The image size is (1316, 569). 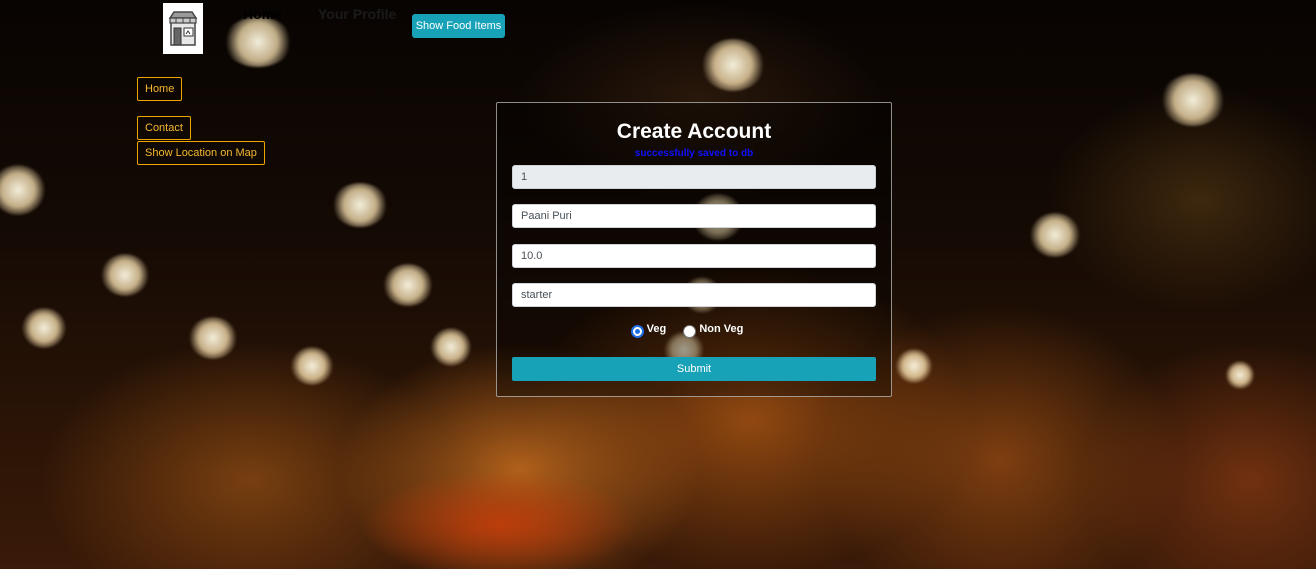 What do you see at coordinates (262, 14) in the screenshot?
I see `nav-home-link: Home` at bounding box center [262, 14].